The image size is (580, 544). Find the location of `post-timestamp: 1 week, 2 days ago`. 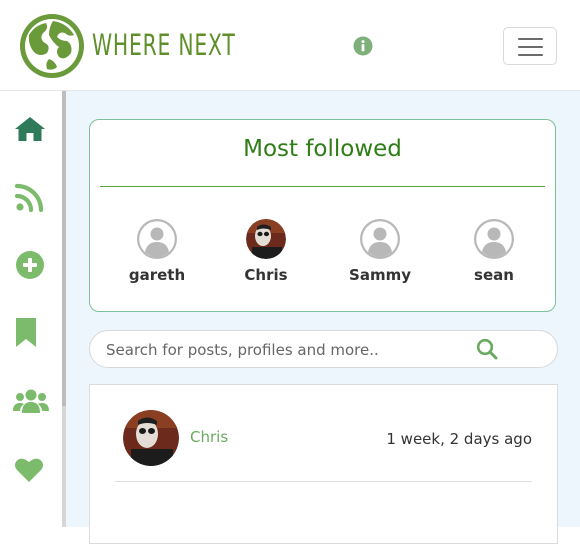

post-timestamp: 1 week, 2 days ago is located at coordinates (459, 439).